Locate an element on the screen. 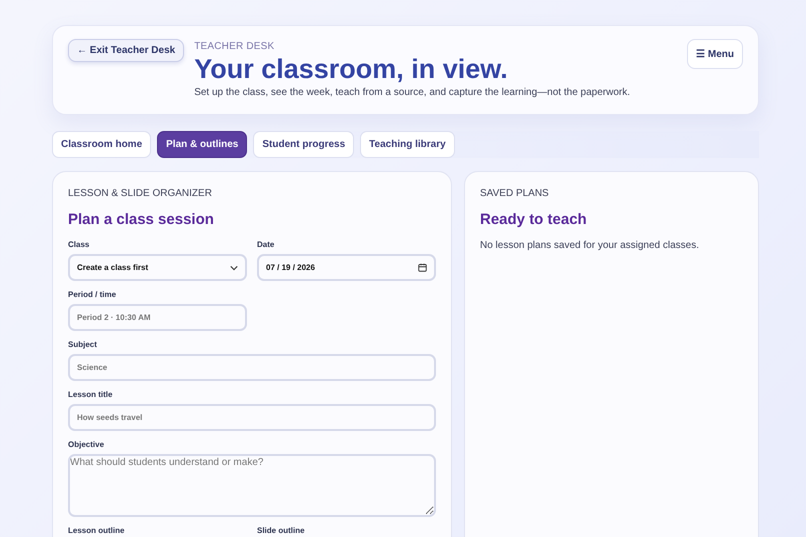 Image resolution: width=806 pixels, height=537 pixels. text-field: Period 2 · 10:30 AM is located at coordinates (157, 317).